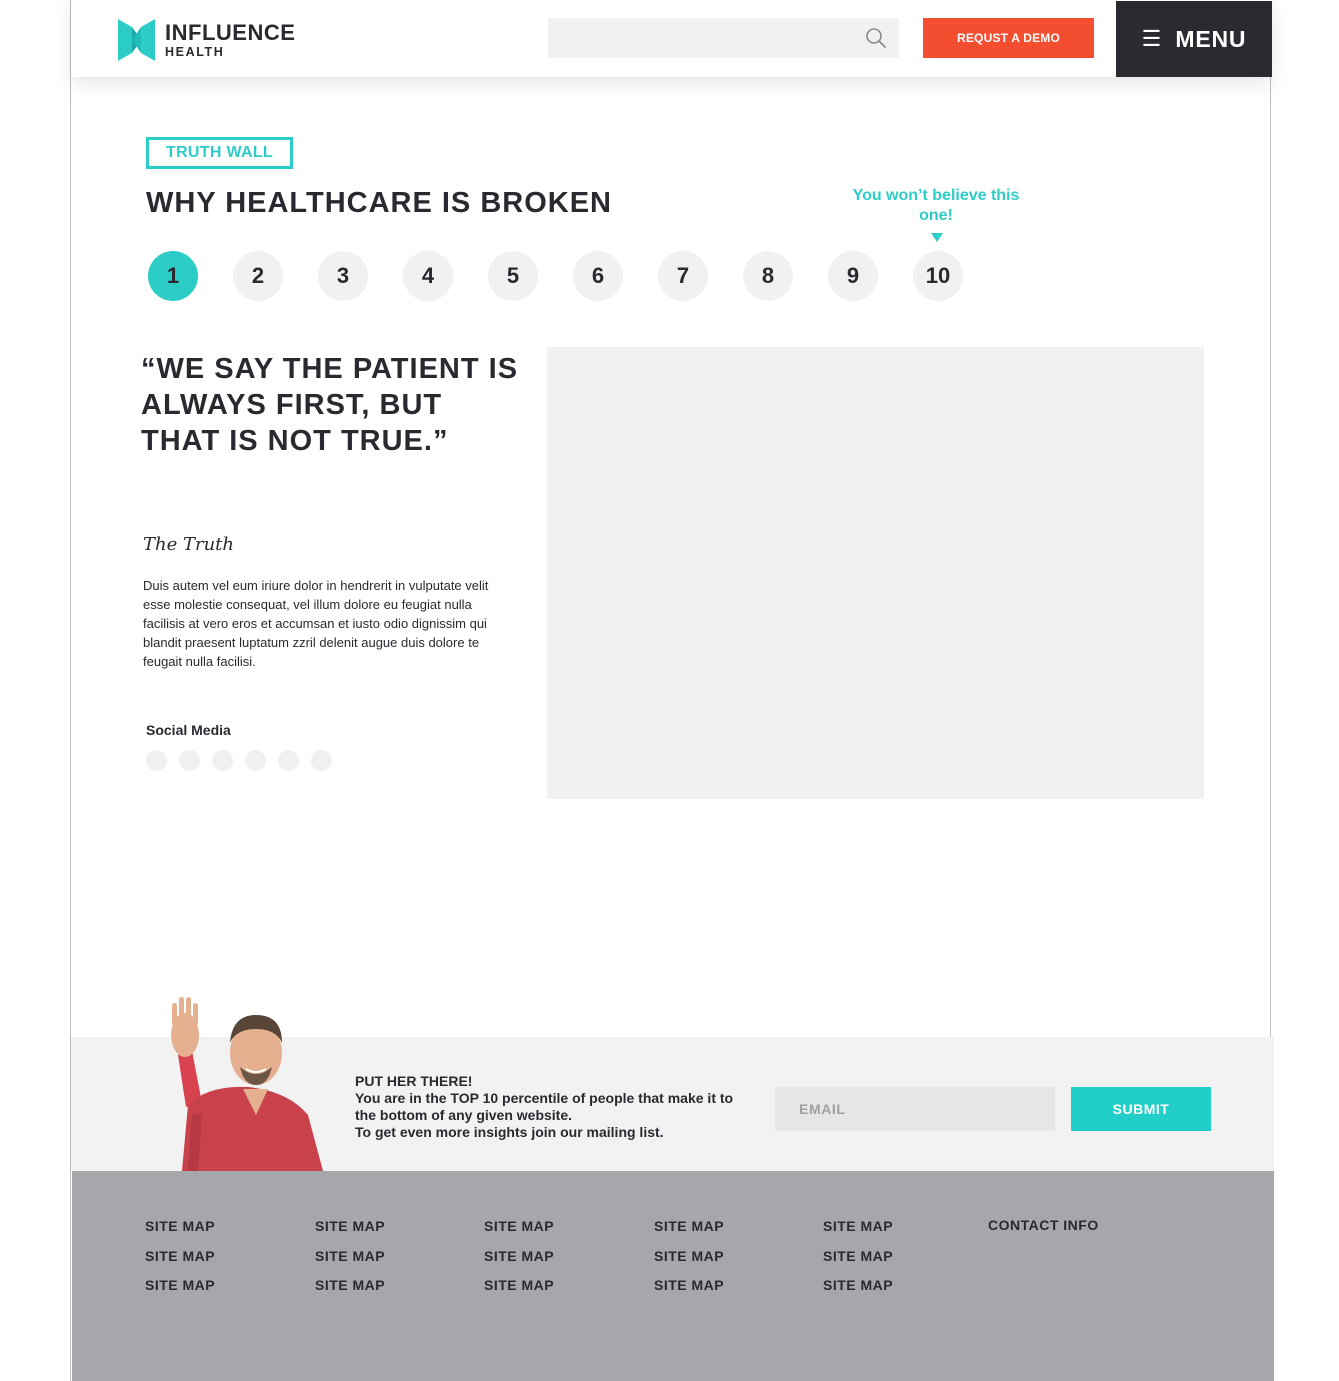  I want to click on footer-column-3: SITE MAP SITE MAP SITE MAP, so click(519, 1262).